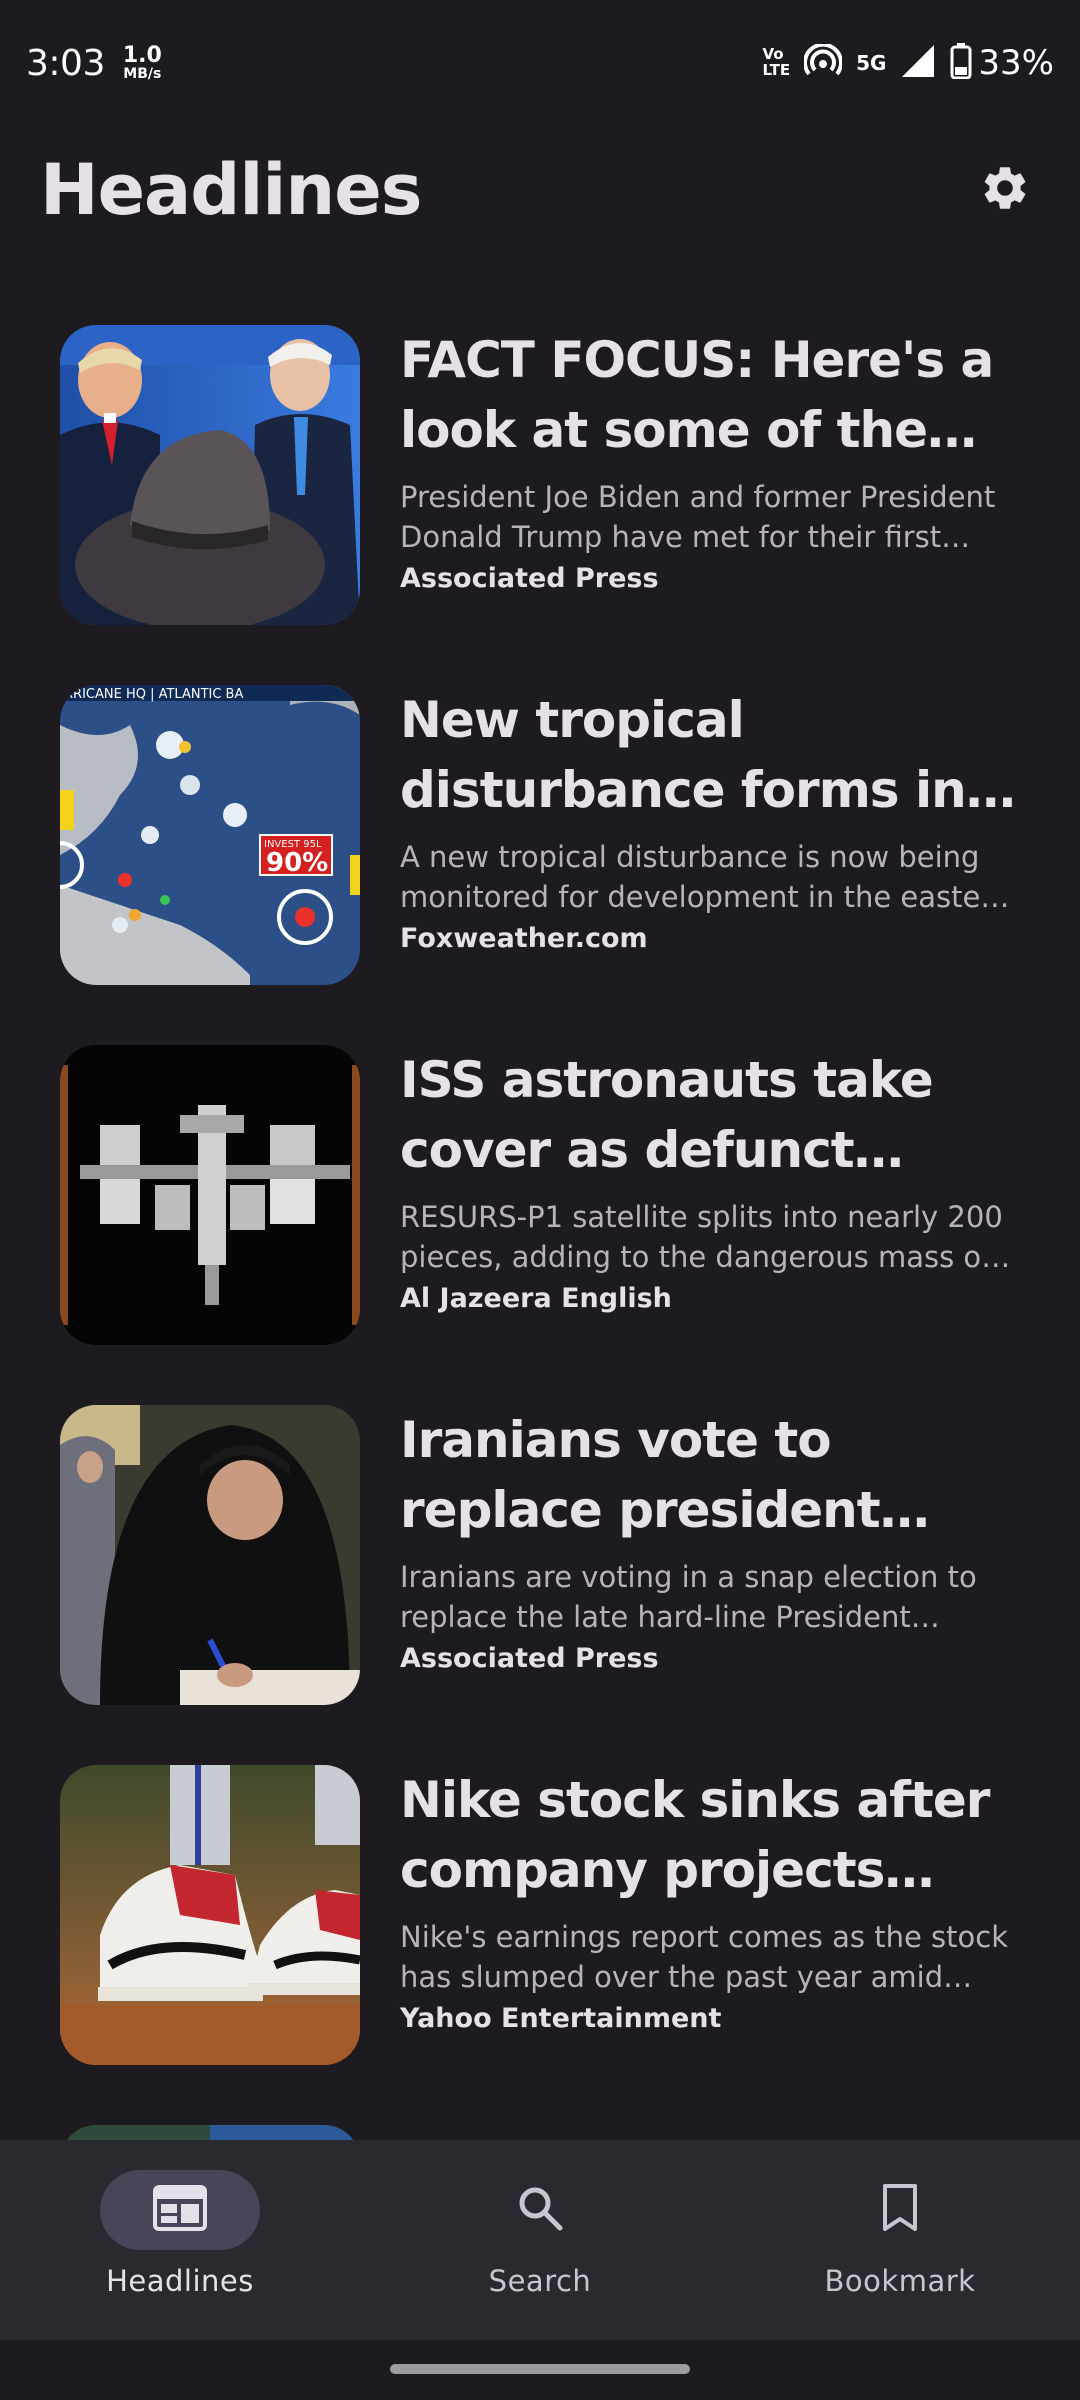 This screenshot has width=1080, height=2400. I want to click on nav-headlines: Headlines, so click(180, 2240).